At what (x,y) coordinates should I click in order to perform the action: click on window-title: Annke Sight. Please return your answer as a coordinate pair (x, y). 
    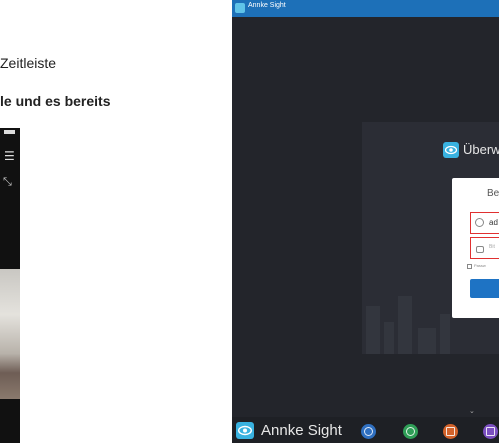
    Looking at the image, I should click on (267, 5).